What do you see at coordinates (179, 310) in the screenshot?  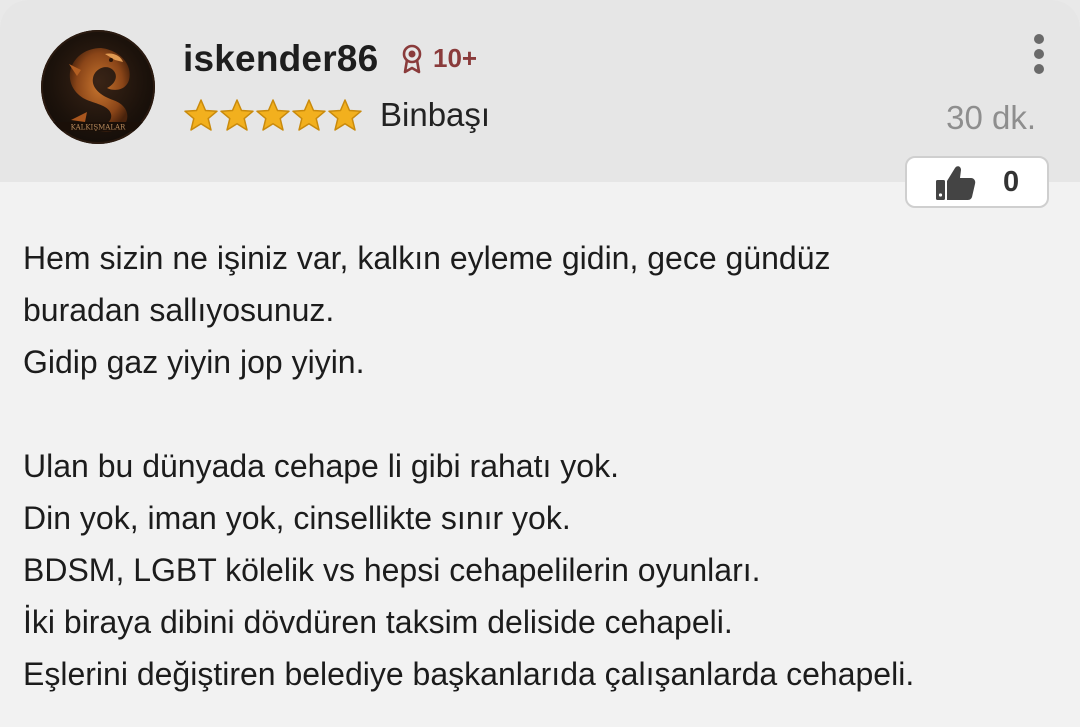 I see `comment-line: buradan sallıyosunuz.` at bounding box center [179, 310].